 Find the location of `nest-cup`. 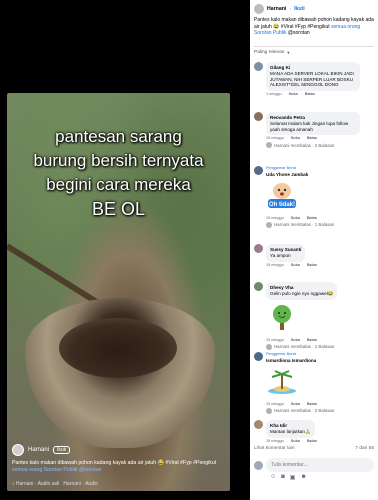

nest-cup is located at coordinates (118, 348).